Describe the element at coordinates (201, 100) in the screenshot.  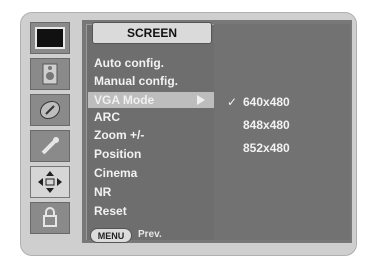
I see `submenu-arrow-icon` at that location.